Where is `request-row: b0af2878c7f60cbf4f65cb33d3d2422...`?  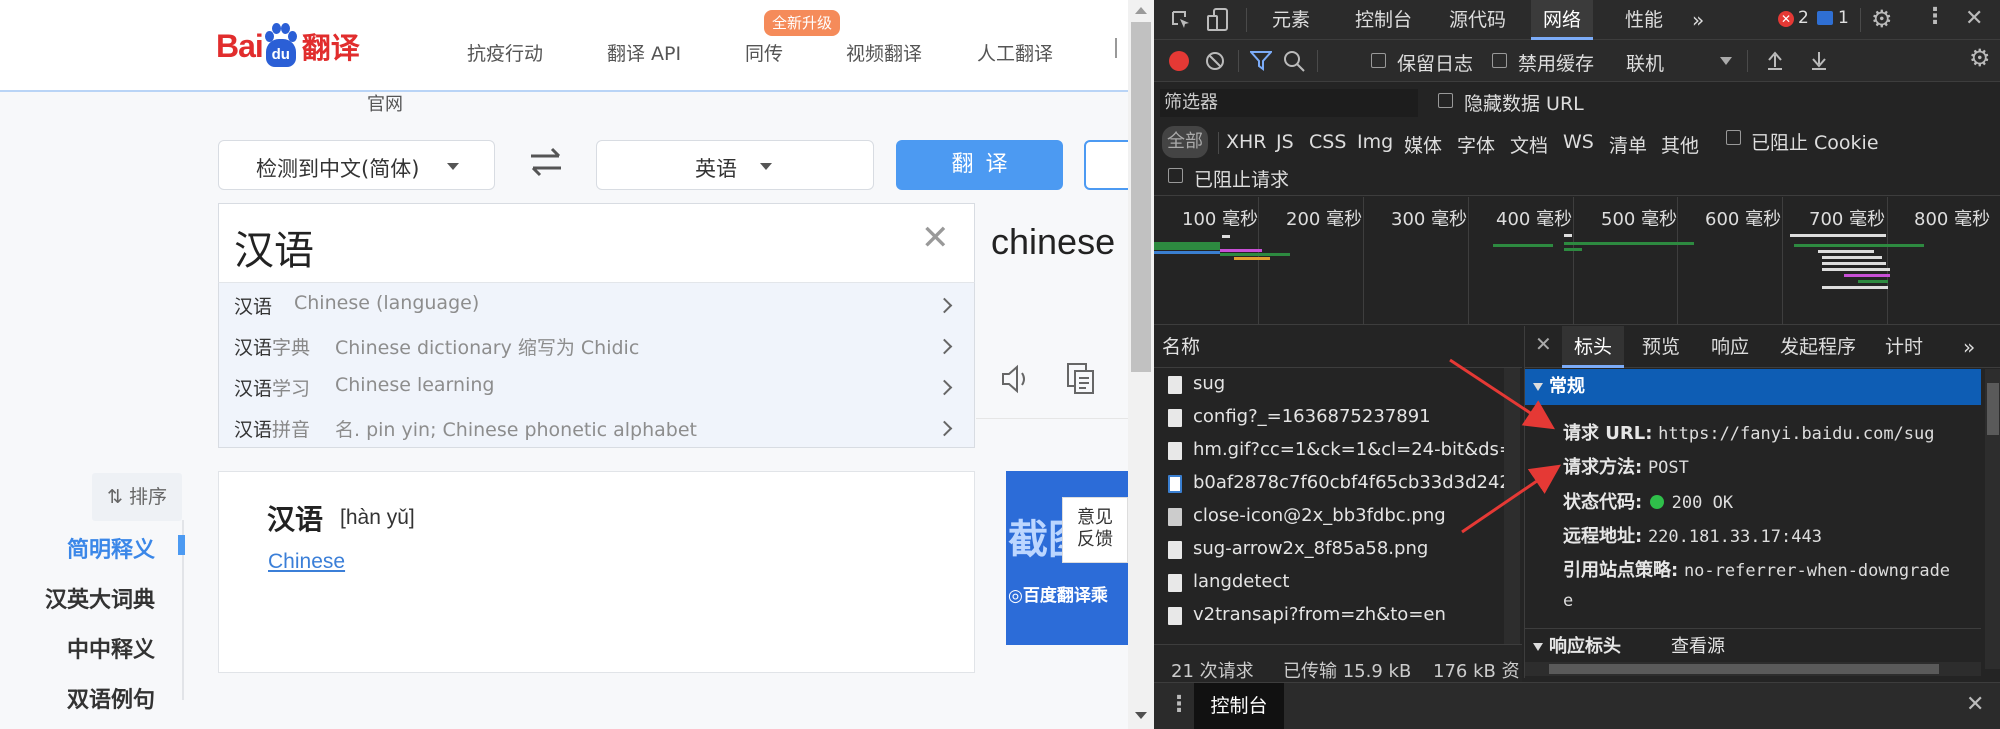
request-row: b0af2878c7f60cbf4f65cb33d3d2422... is located at coordinates (1329, 483).